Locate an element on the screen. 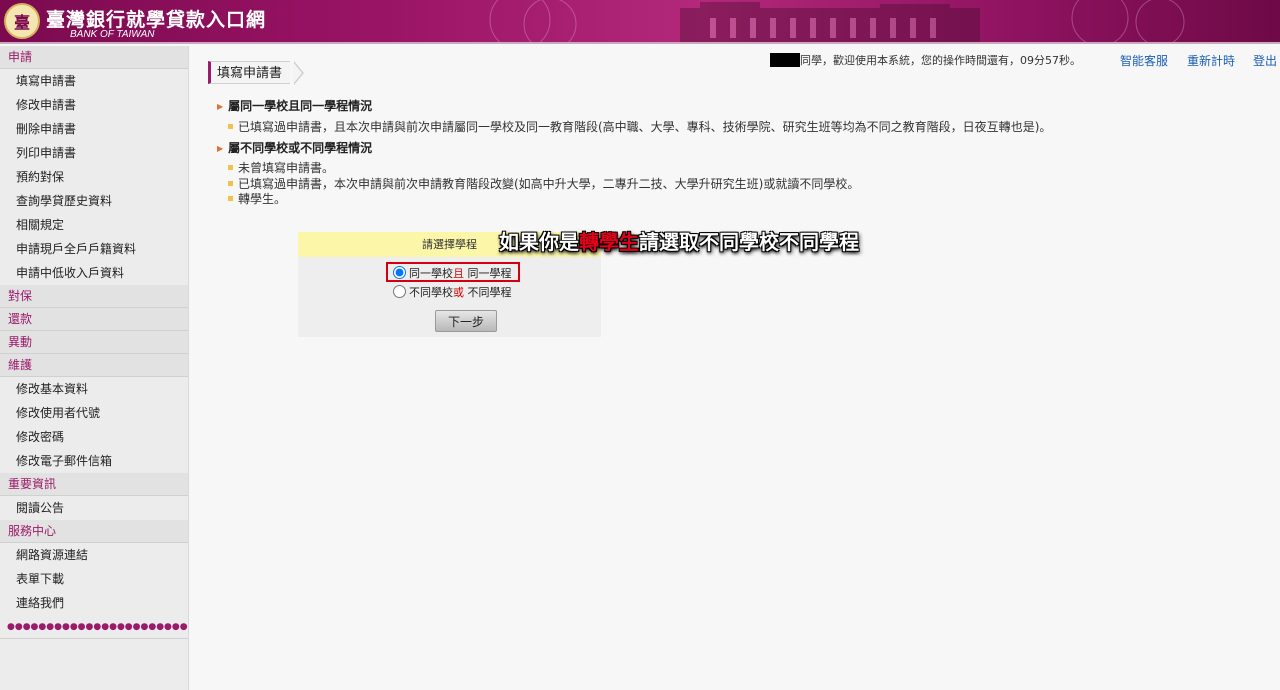 The height and width of the screenshot is (690, 1280). sidebar-item-announcements: 閱讀公告 is located at coordinates (94, 508).